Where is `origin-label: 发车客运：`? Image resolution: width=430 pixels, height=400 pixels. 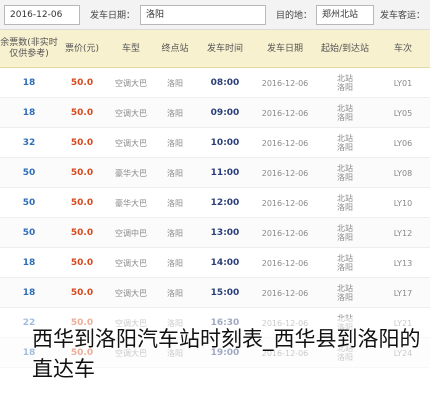
origin-label: 发车客运： is located at coordinates (403, 16).